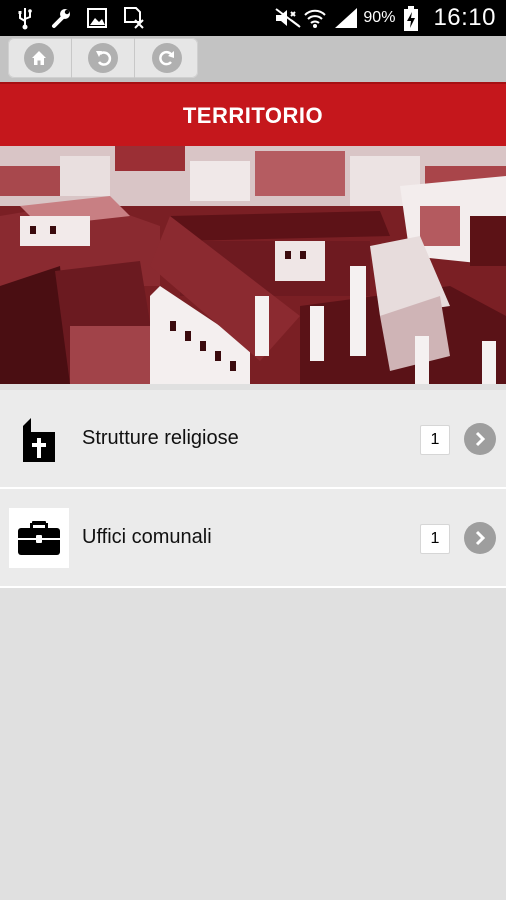  I want to click on image-icon, so click(97, 18).